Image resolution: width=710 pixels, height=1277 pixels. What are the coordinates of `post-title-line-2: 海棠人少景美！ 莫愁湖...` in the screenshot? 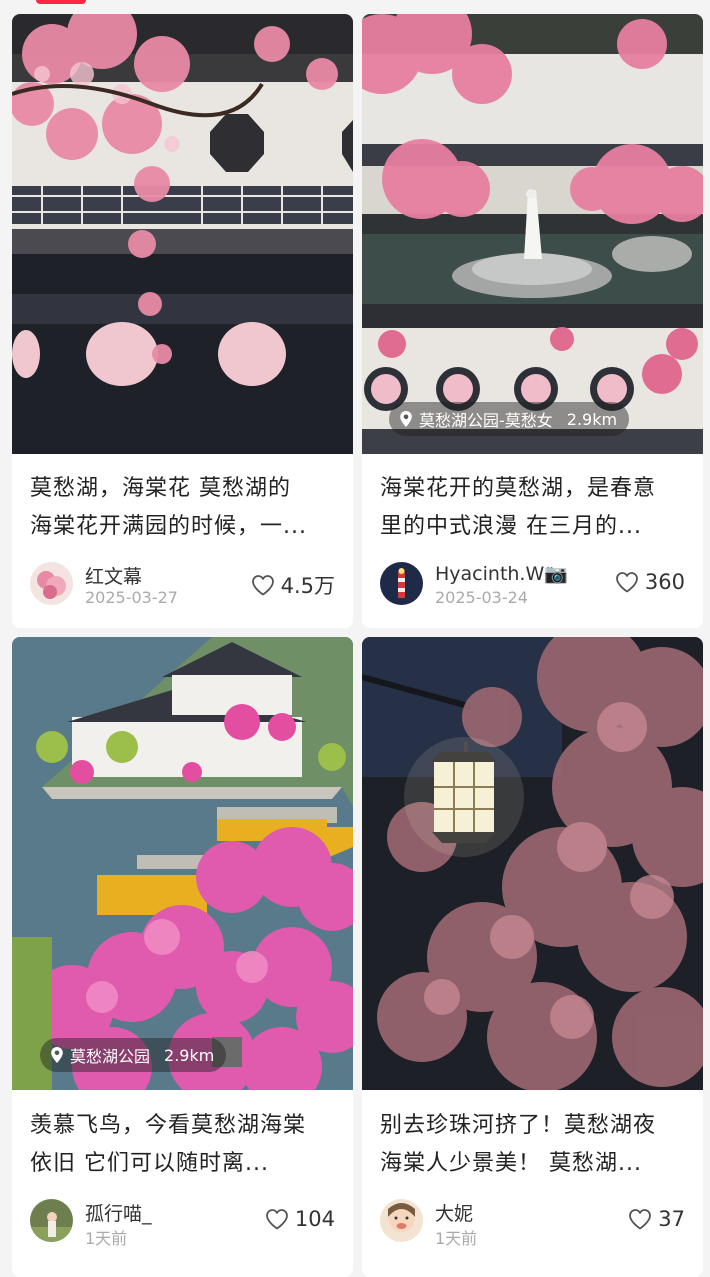 It's located at (511, 1163).